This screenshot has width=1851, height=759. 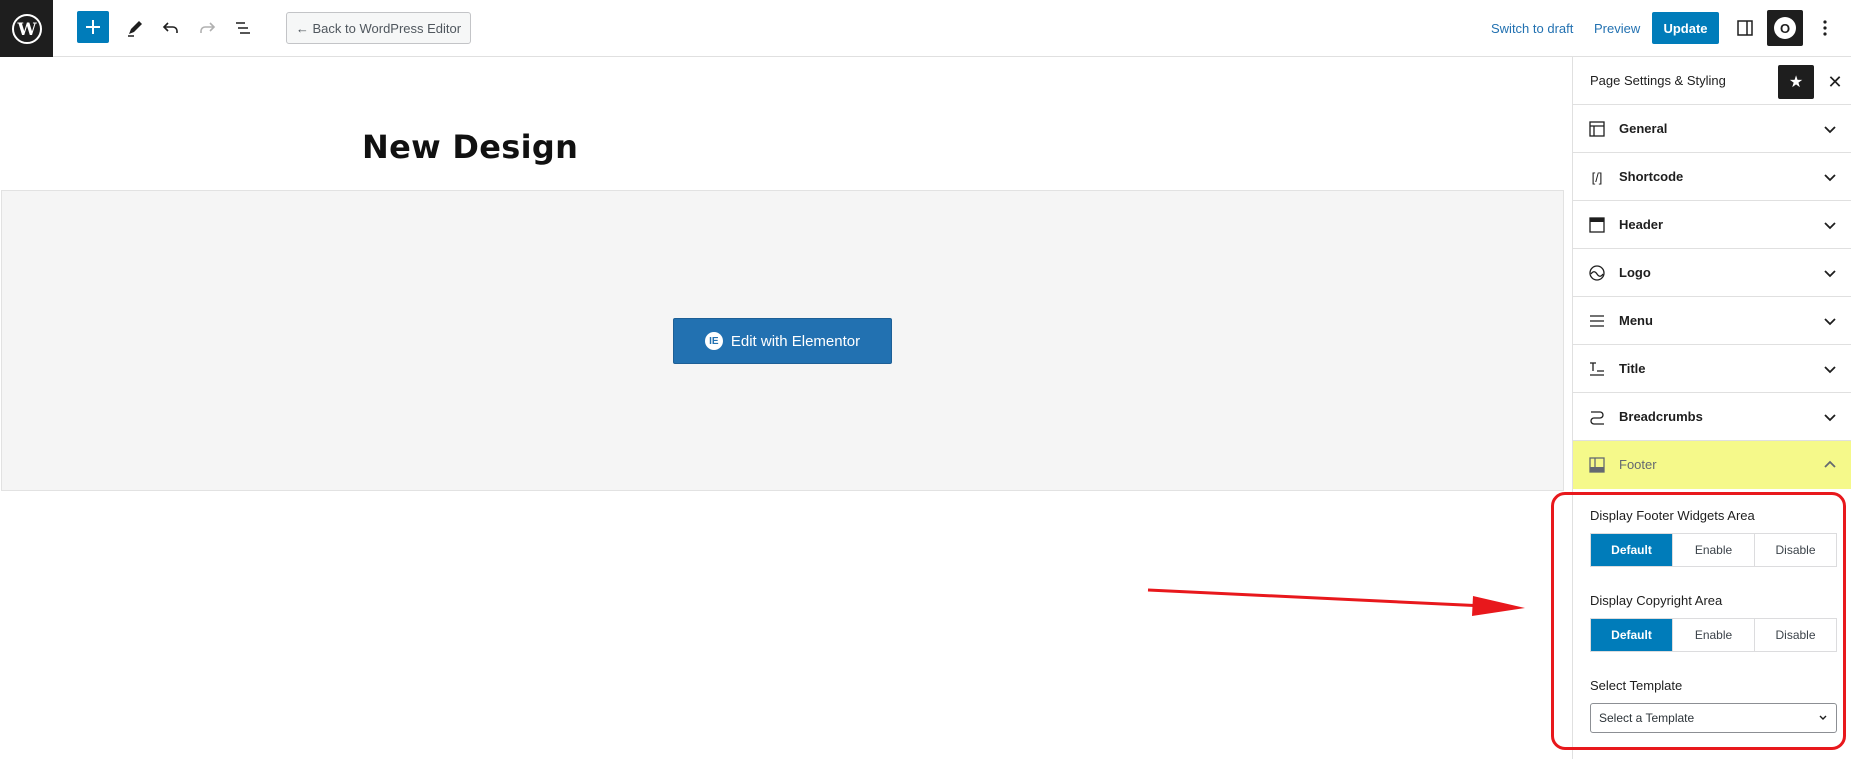 I want to click on panel-label: Logo, so click(x=1635, y=272).